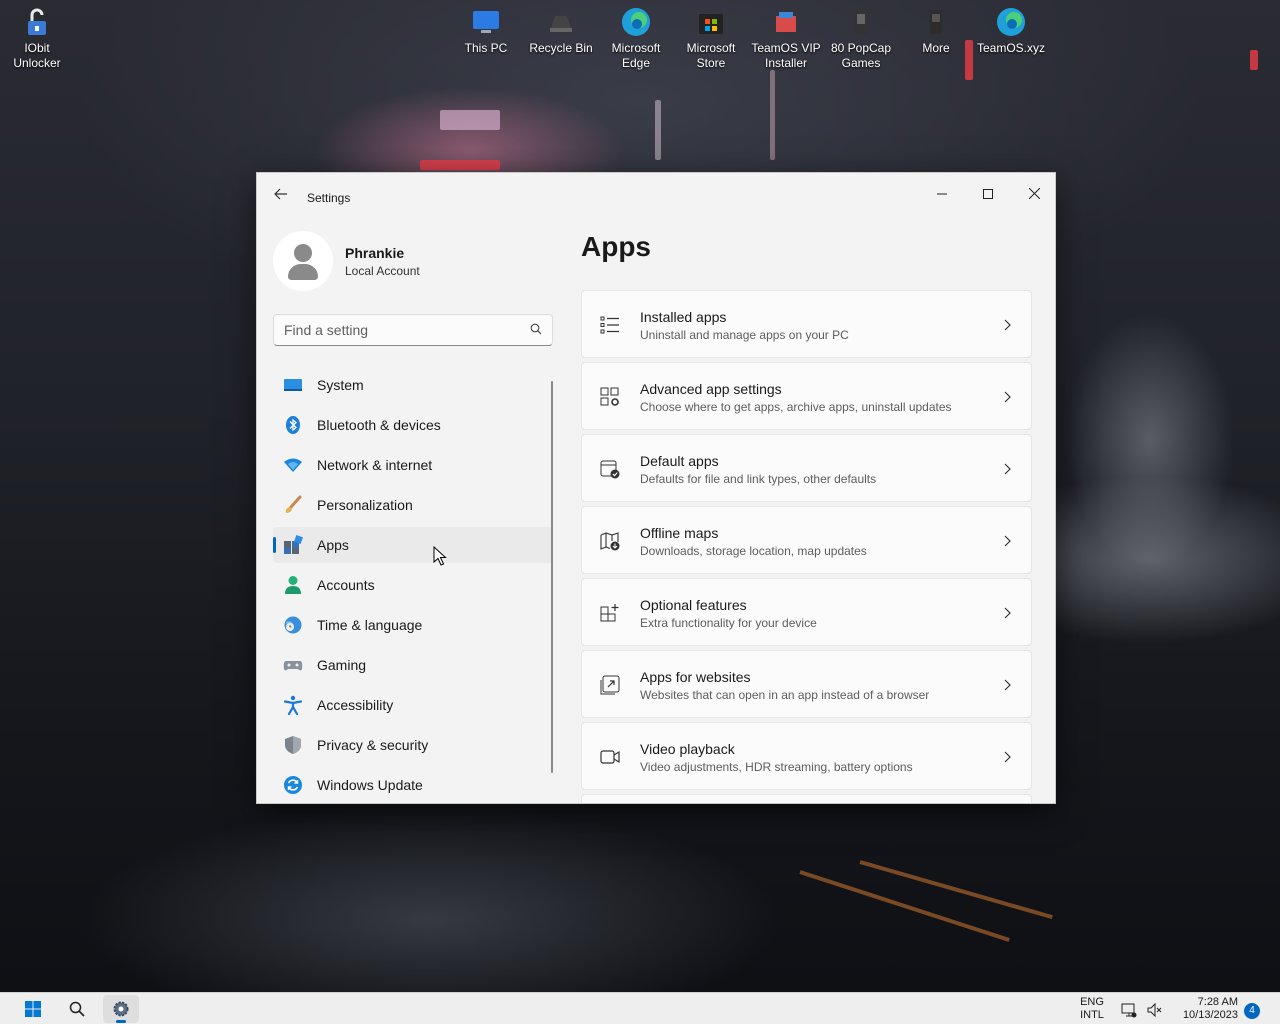 Image resolution: width=1280 pixels, height=1024 pixels. I want to click on desktop-icon-popcap-games: 80 PopCap Games, so click(861, 35).